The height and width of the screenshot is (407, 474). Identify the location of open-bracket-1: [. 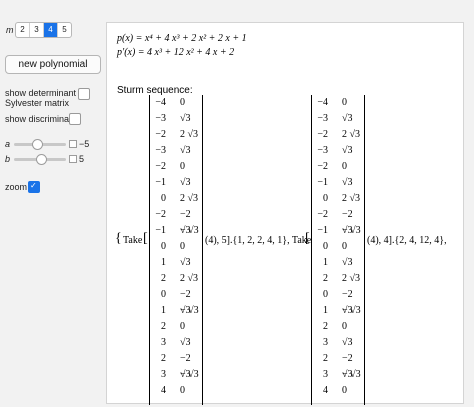
(145, 238).